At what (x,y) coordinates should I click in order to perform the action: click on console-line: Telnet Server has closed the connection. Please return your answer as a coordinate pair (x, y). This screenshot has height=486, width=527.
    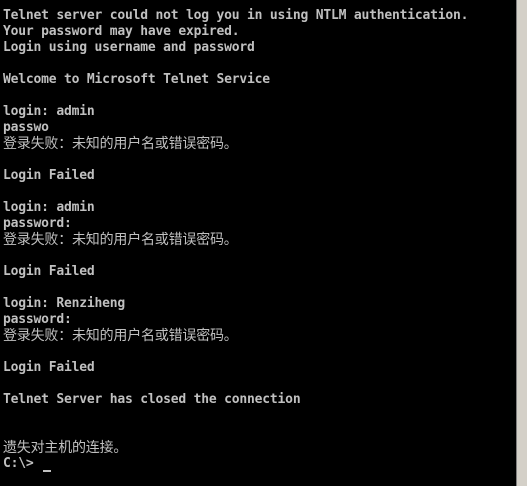
    Looking at the image, I should click on (152, 399).